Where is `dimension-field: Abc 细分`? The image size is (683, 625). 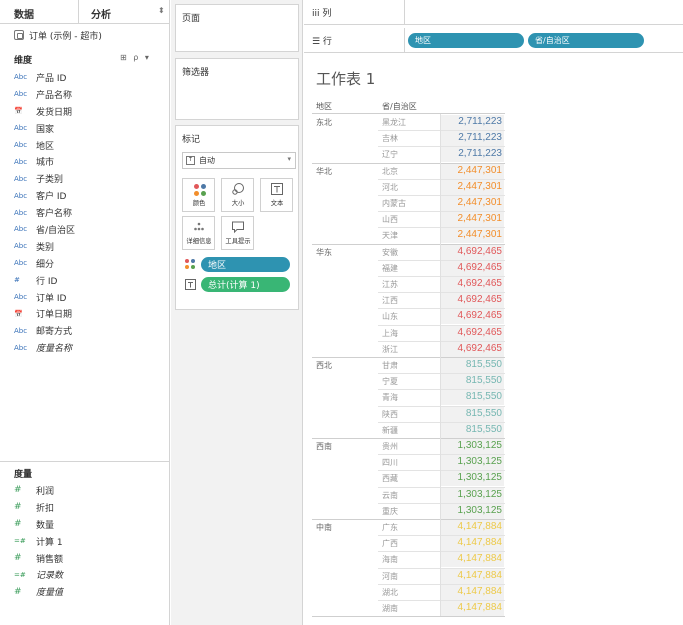
dimension-field: Abc 细分 is located at coordinates (89, 263).